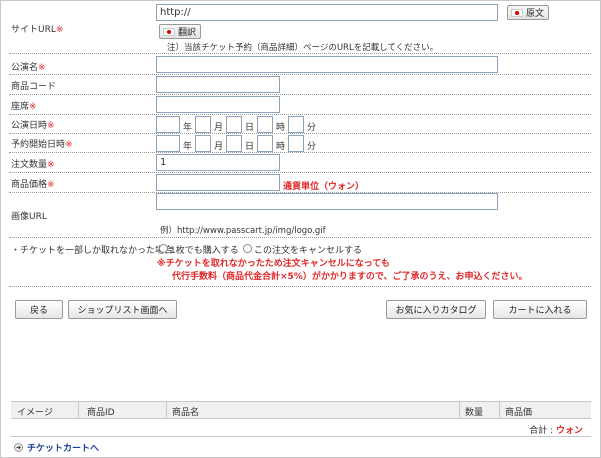 This screenshot has height=458, width=601. Describe the element at coordinates (29, 217) in the screenshot. I see `image-url-label: 画像URL` at that location.